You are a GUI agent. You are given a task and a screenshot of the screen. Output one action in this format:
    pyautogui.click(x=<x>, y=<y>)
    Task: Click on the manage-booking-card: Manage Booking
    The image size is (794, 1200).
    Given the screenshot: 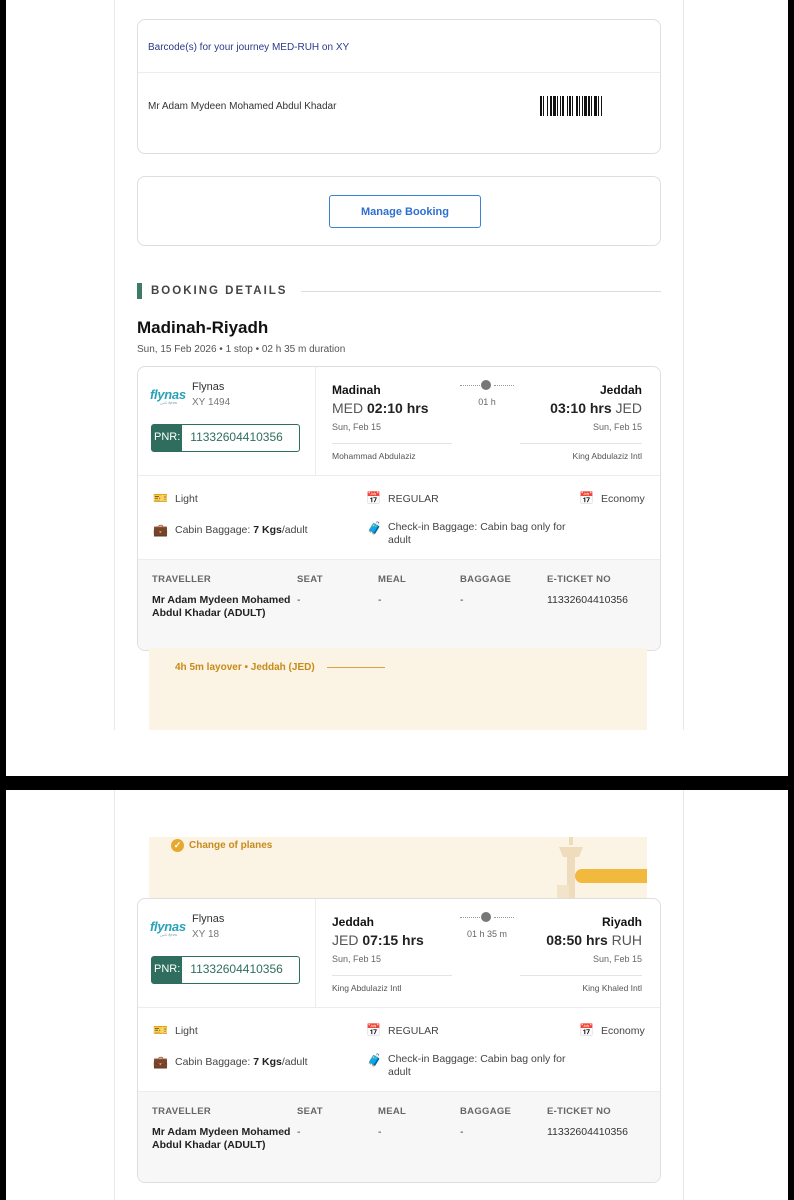 What is the action you would take?
    pyautogui.click(x=399, y=211)
    